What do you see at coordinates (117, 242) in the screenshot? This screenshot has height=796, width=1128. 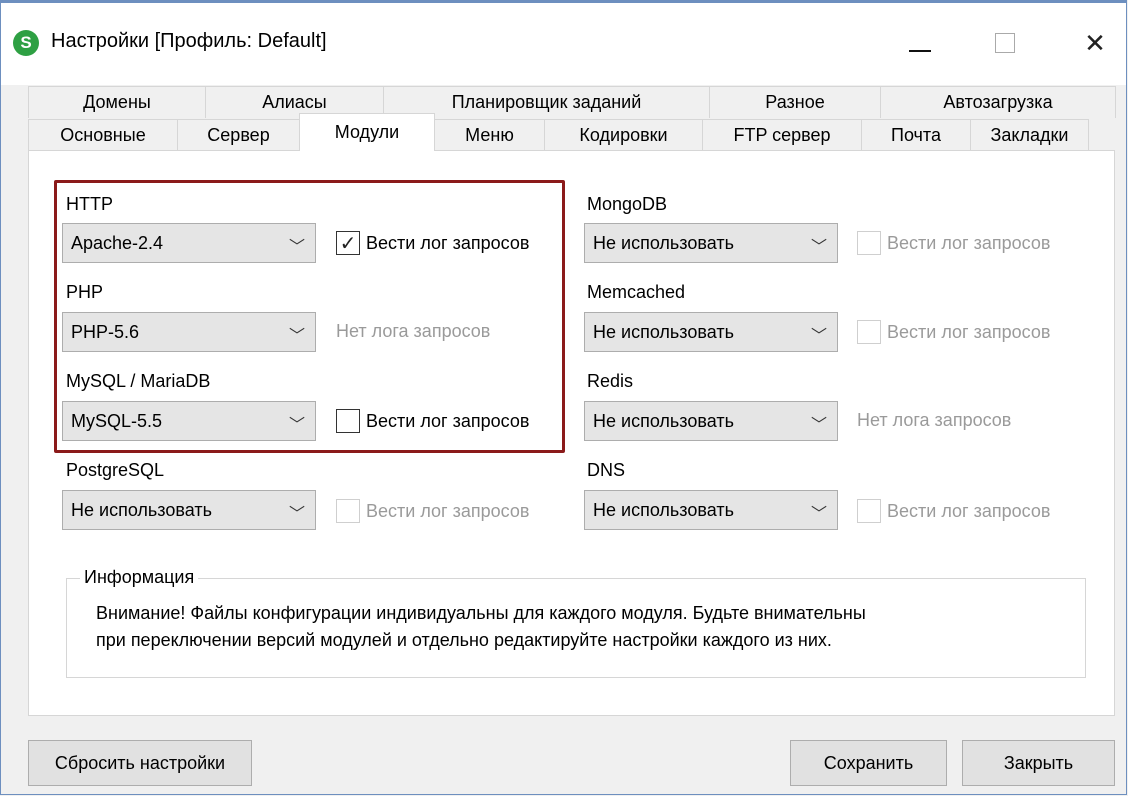 I see `http-select-value: Apache-2.4` at bounding box center [117, 242].